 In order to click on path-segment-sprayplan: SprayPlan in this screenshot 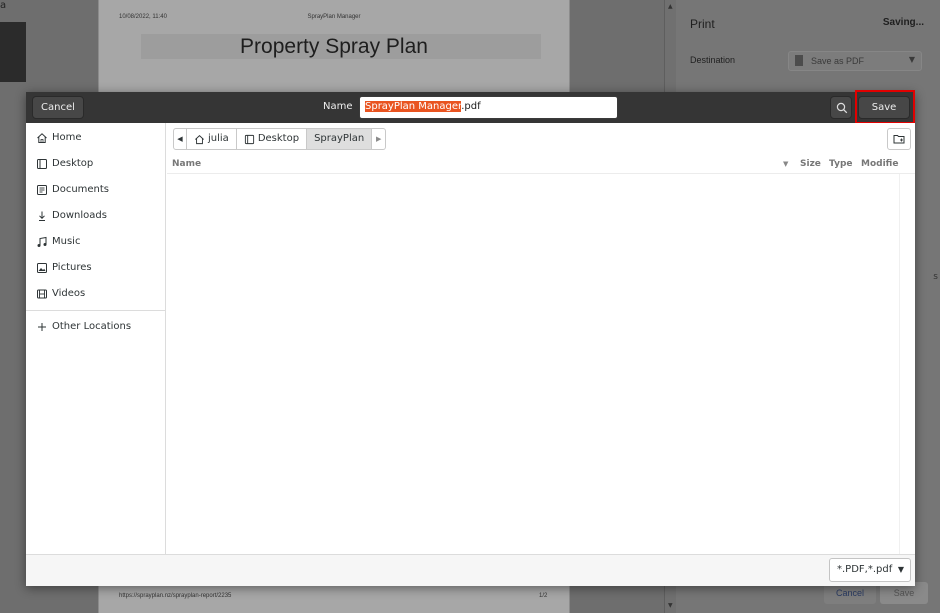, I will do `click(340, 139)`.